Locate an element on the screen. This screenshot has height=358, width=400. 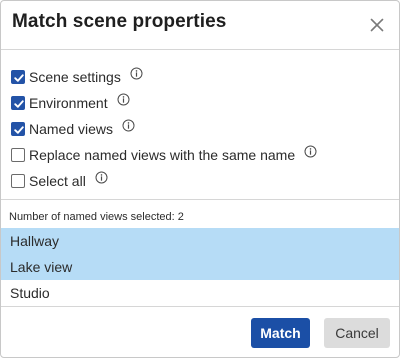
cancel-button: Cancel is located at coordinates (357, 333).